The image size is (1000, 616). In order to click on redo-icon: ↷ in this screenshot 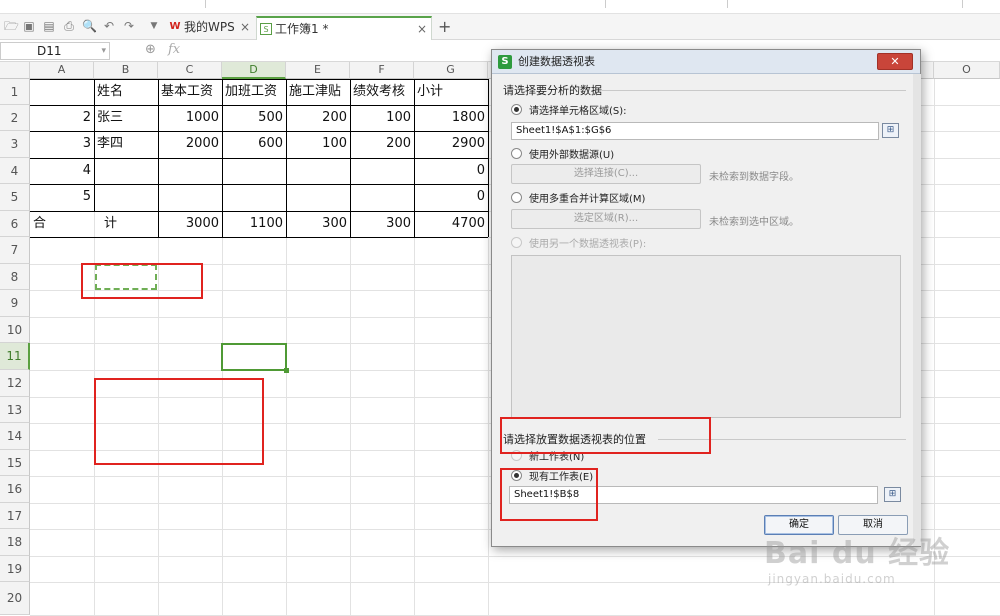, I will do `click(129, 26)`.